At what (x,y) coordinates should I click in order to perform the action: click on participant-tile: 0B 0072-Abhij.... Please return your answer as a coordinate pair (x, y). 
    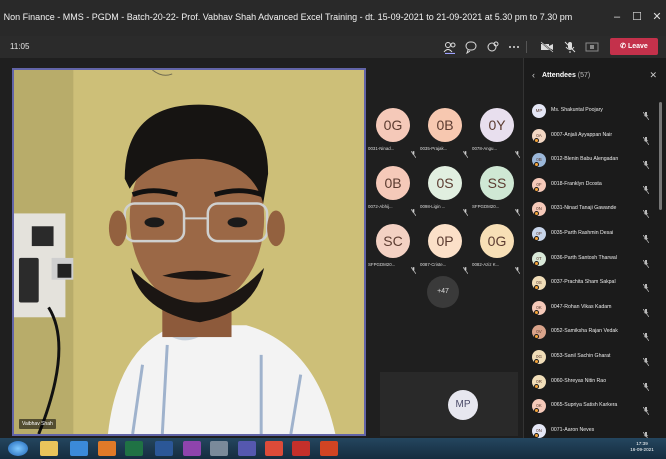
    Looking at the image, I should click on (393, 192).